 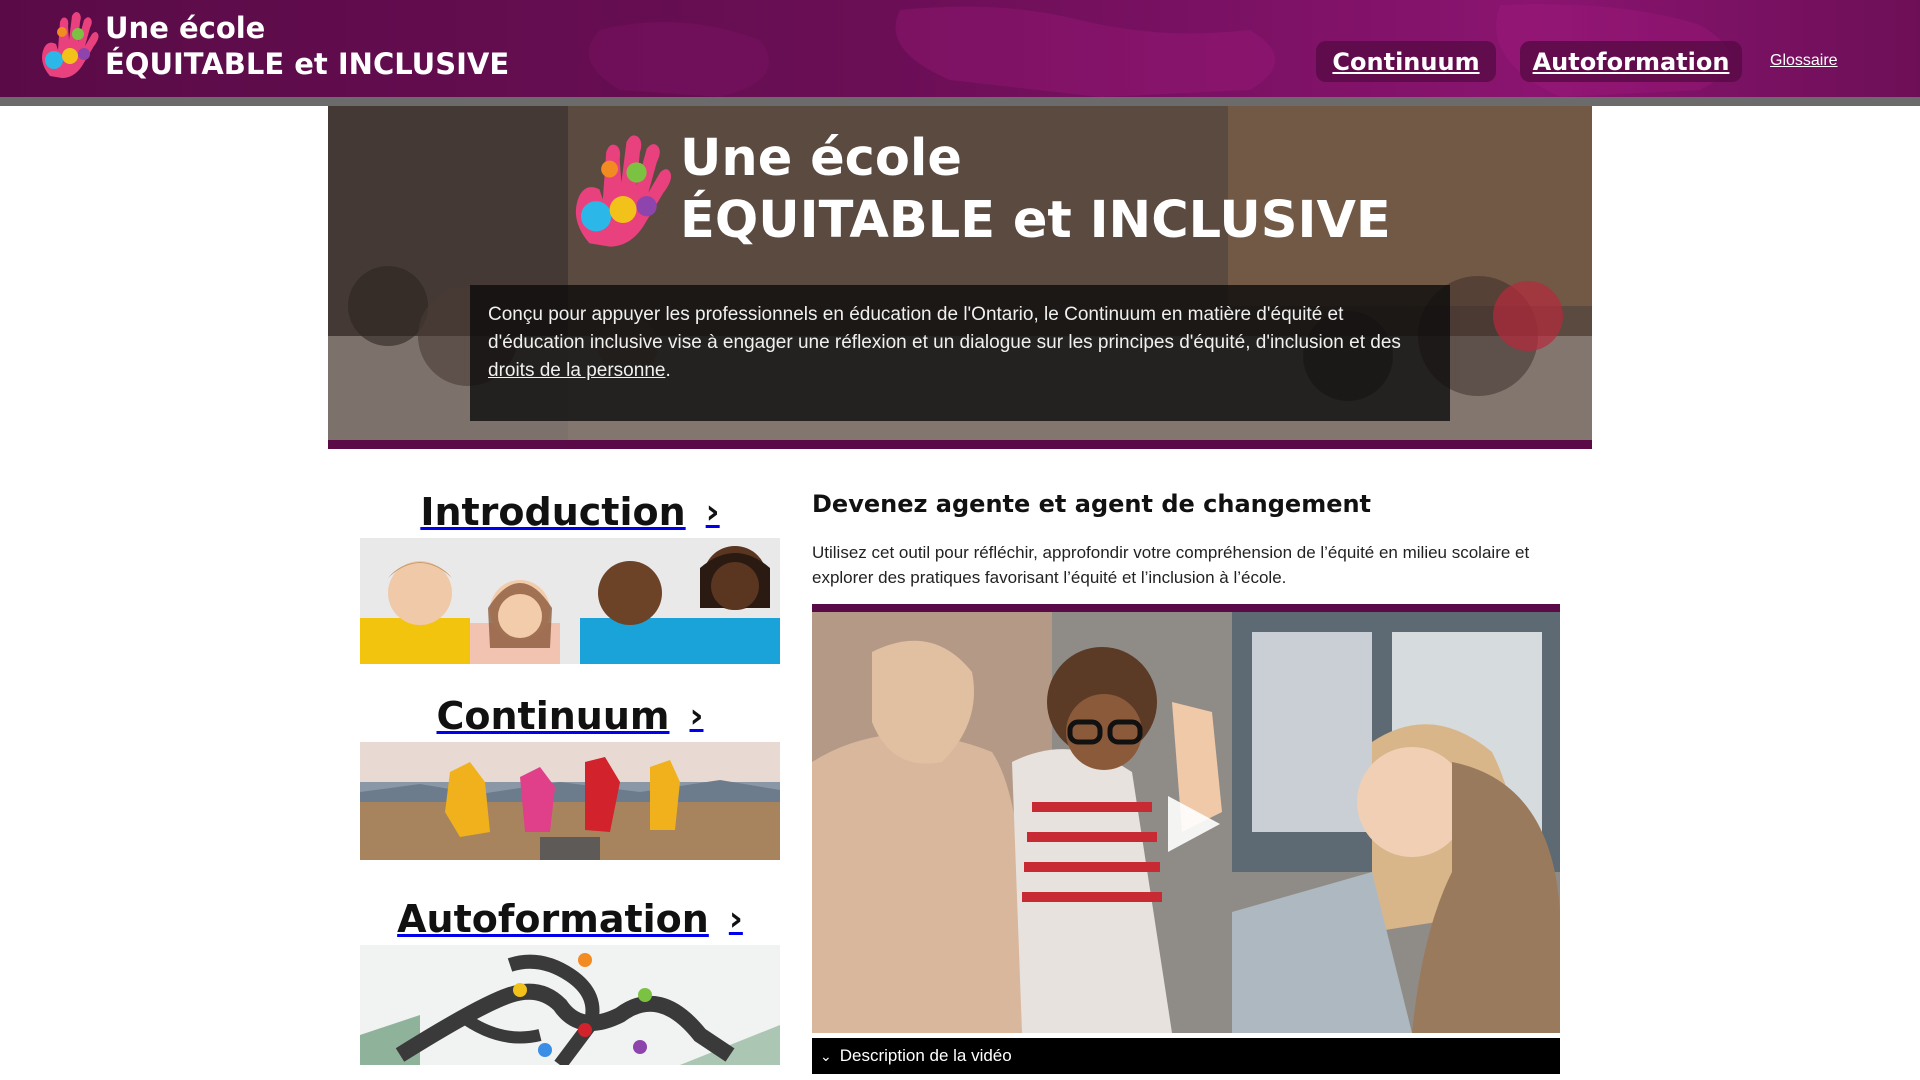 I want to click on video-accent-bar, so click(x=1186, y=608).